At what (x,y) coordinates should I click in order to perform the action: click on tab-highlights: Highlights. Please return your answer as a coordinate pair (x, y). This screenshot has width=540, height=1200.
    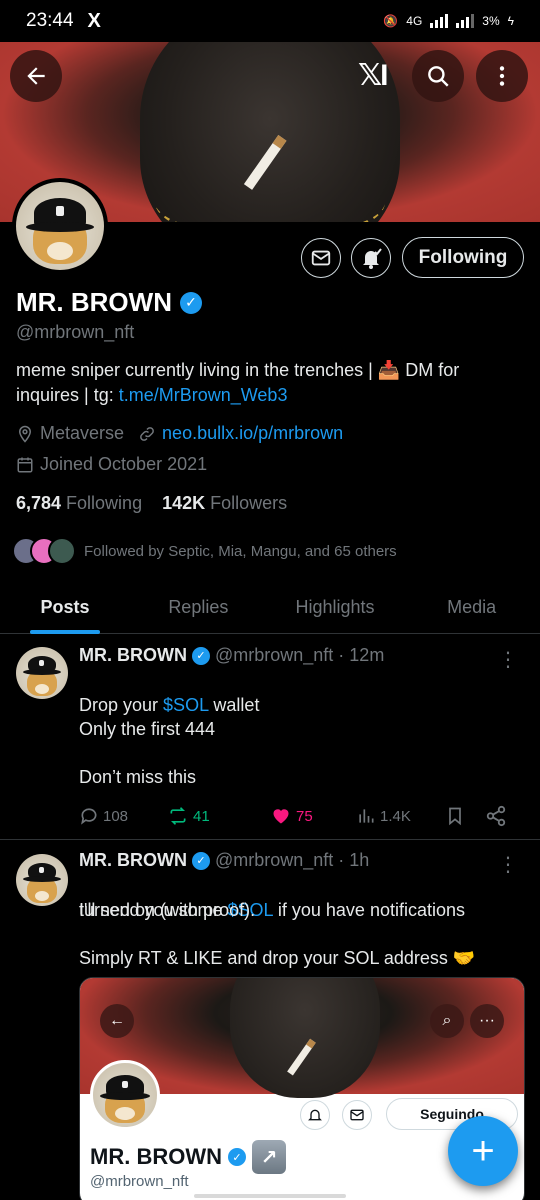
    Looking at the image, I should click on (335, 607).